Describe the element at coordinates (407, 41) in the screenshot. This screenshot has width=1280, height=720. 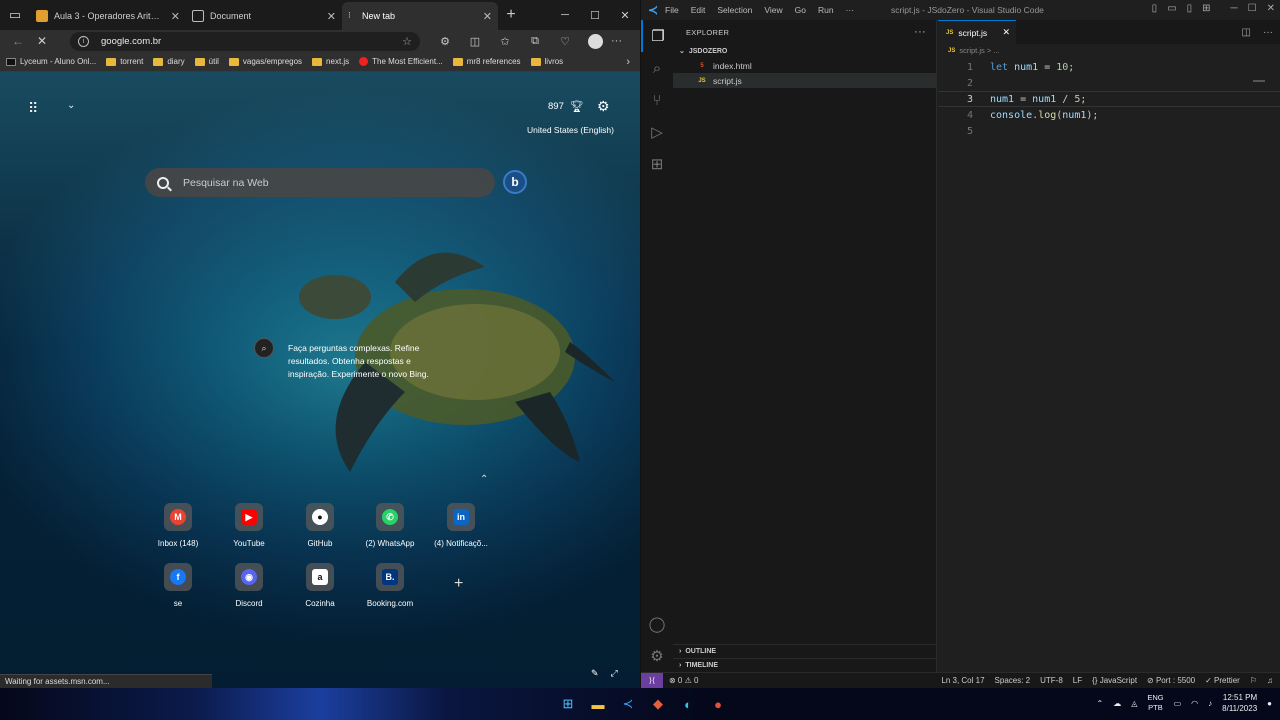
I see `favorite-star-icon: ☆` at that location.